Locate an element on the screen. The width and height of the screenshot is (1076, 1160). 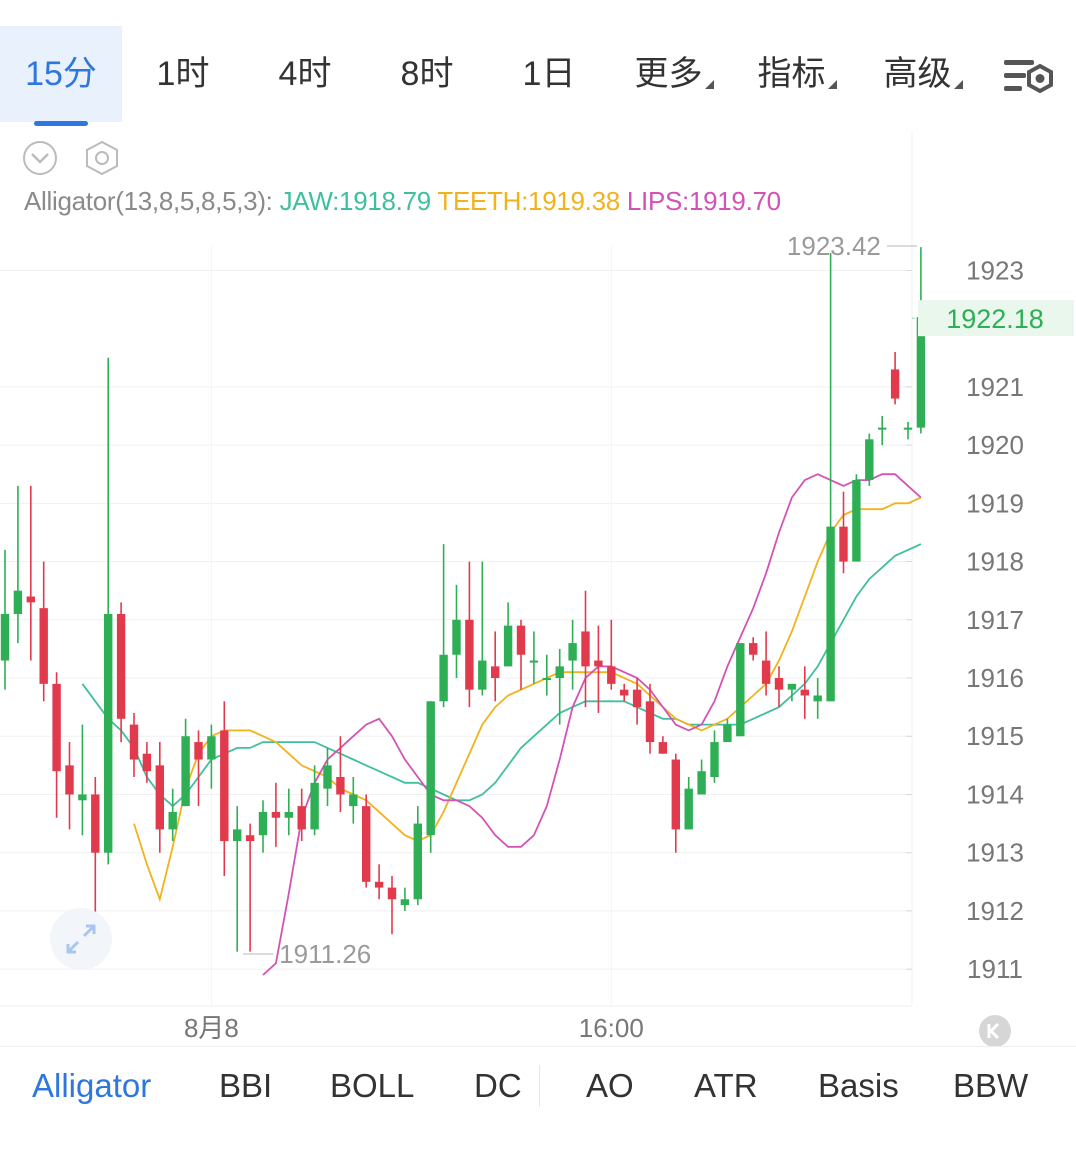
y-tick-label: 1918 is located at coordinates (995, 562).